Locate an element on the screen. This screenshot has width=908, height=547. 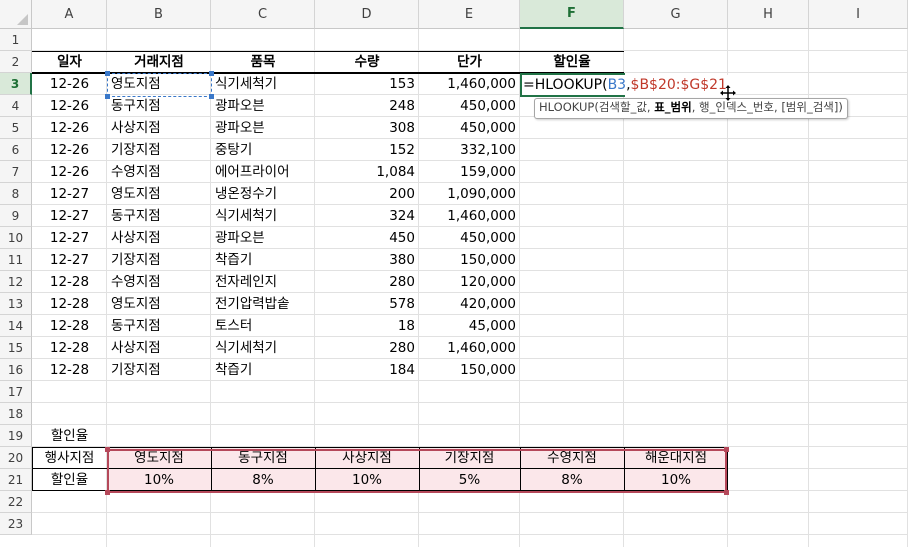
lookup-title: 할인율 is located at coordinates (69, 436).